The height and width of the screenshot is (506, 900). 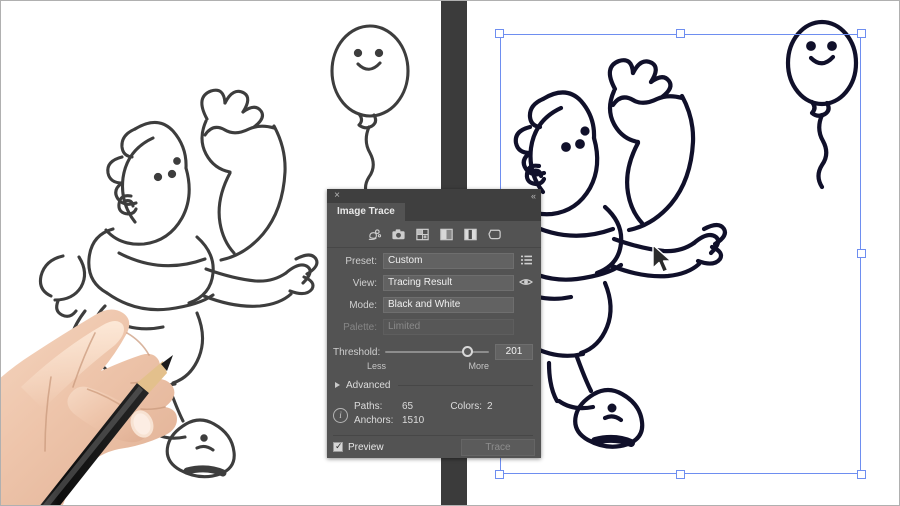 I want to click on preset-dropdown: Custom, so click(x=448, y=261).